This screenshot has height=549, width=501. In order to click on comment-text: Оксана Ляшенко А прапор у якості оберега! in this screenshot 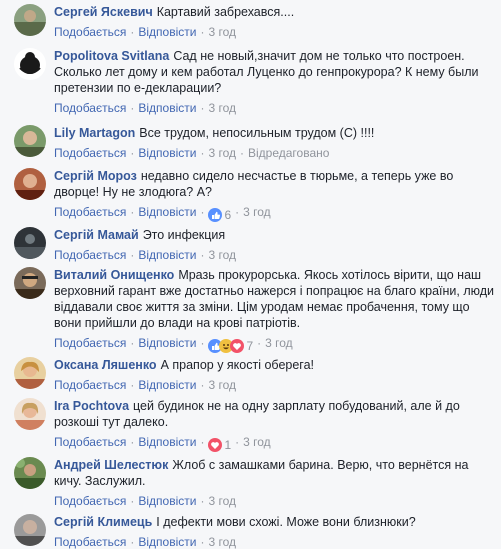, I will do `click(274, 365)`.